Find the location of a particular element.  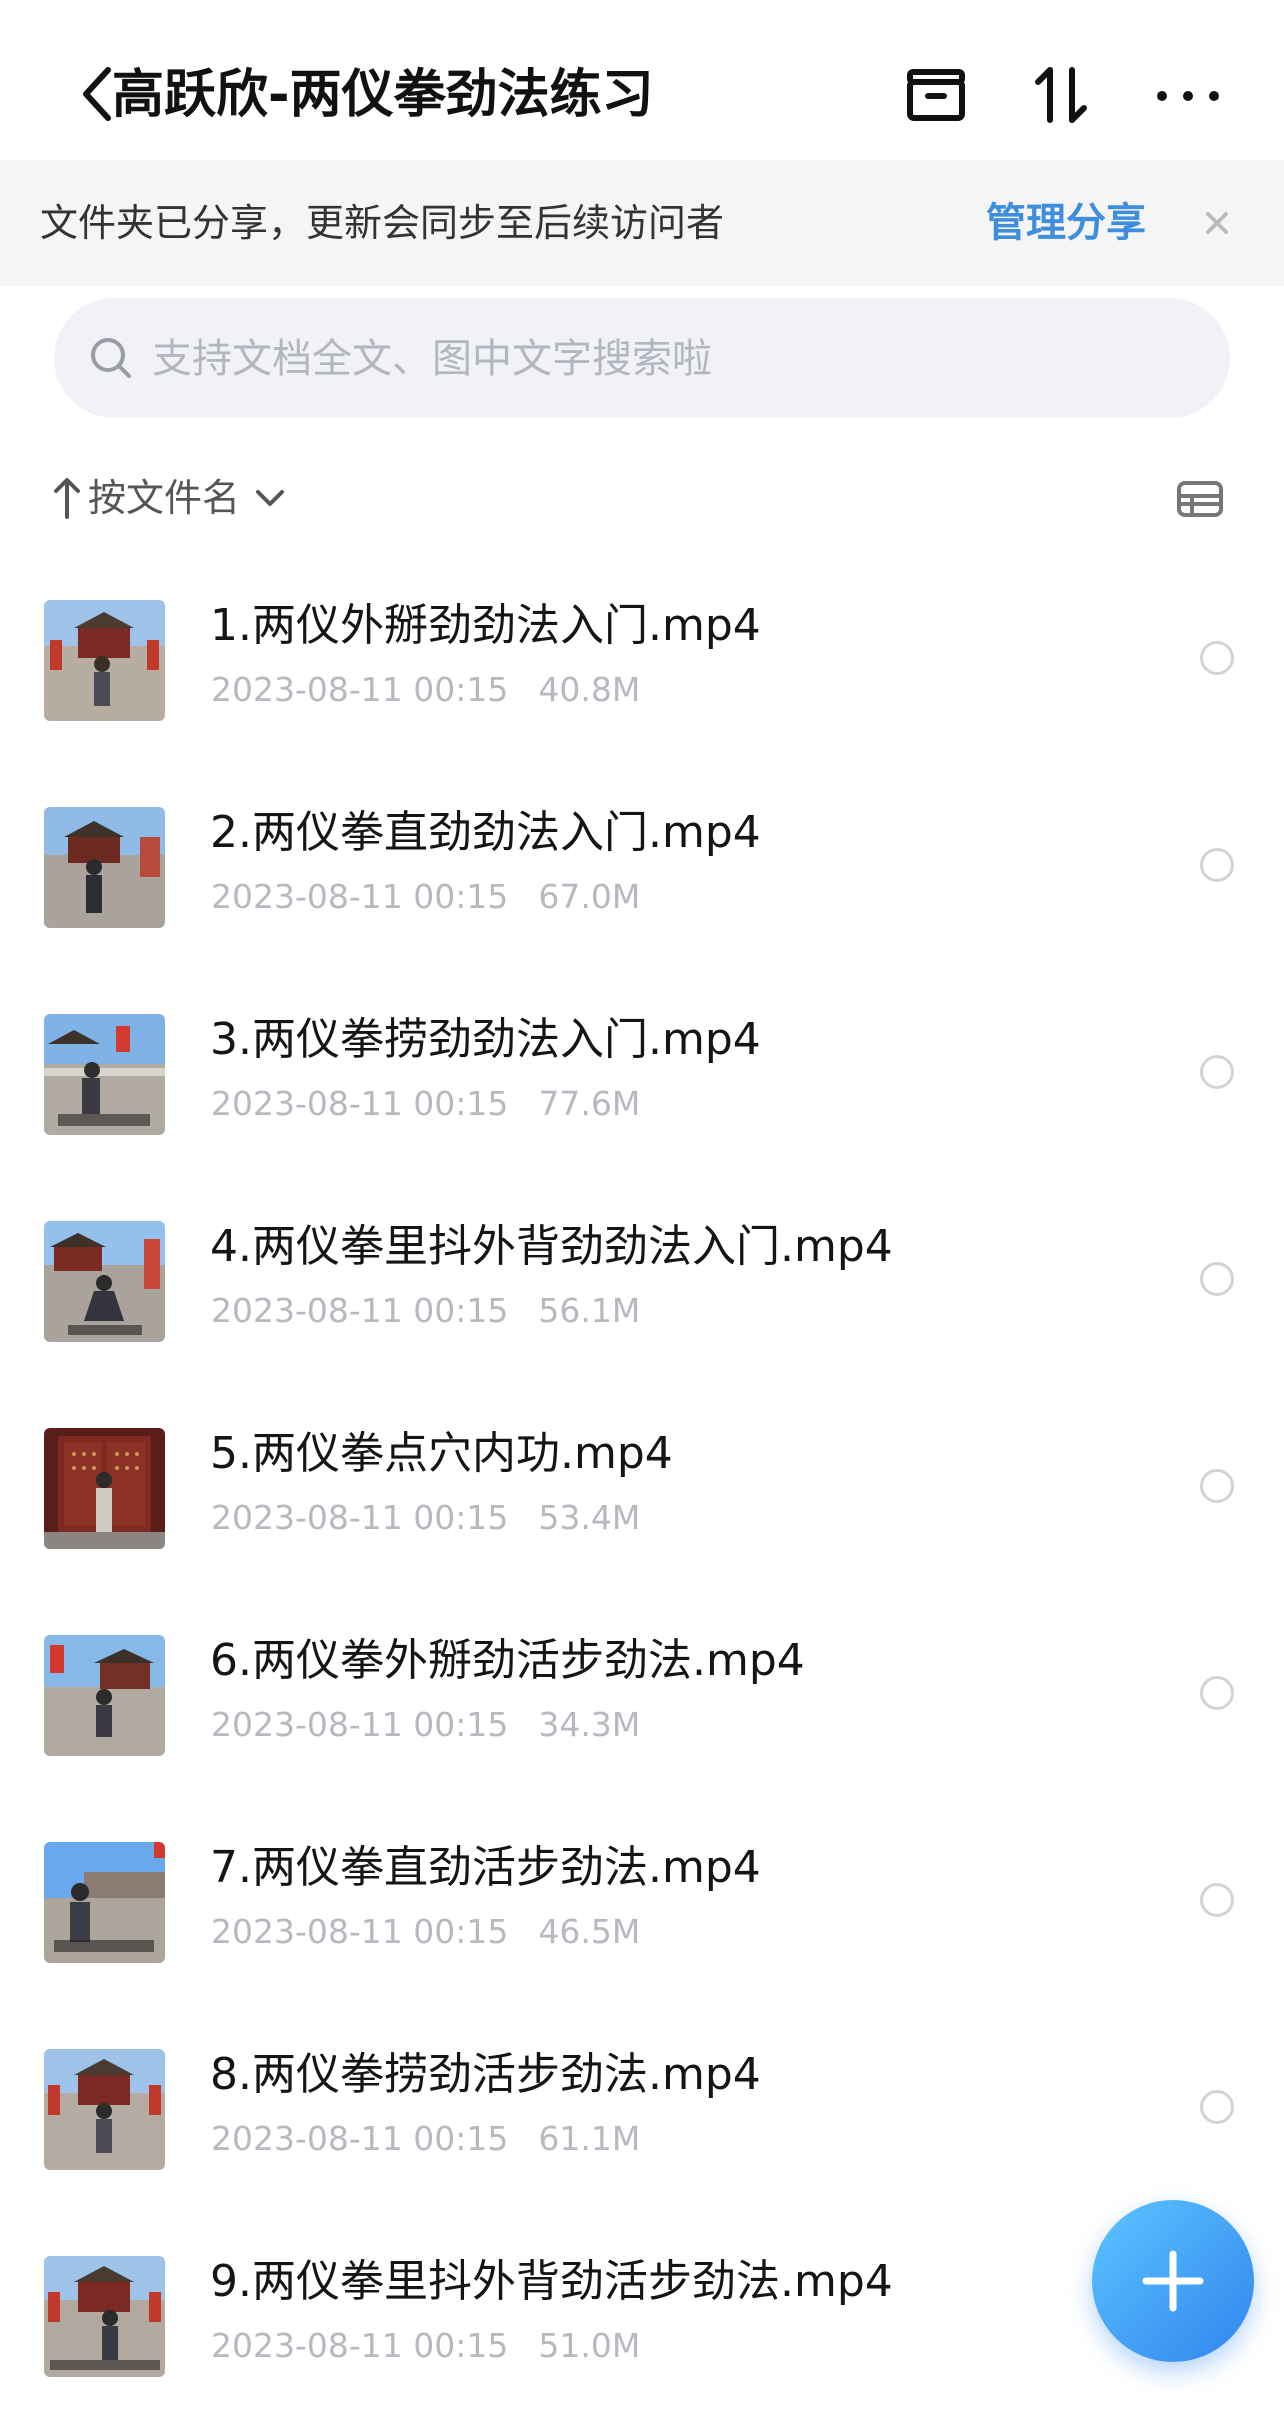

file-meta: 2023-08-11 00:15 34.3M is located at coordinates (425, 1725).